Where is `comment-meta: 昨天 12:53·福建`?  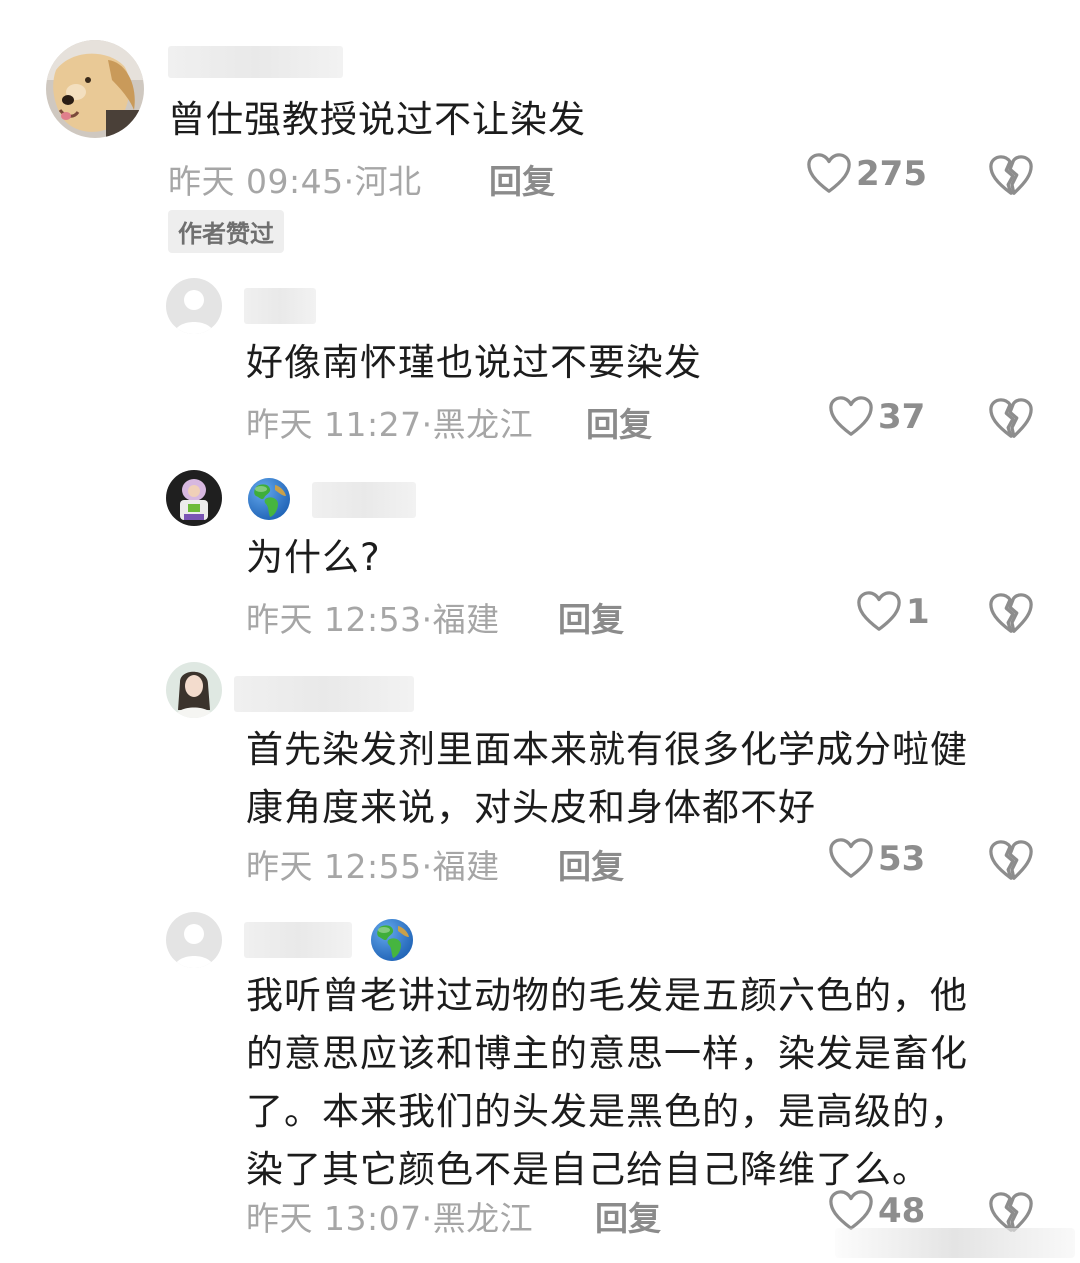
comment-meta: 昨天 12:53·福建 is located at coordinates (373, 617).